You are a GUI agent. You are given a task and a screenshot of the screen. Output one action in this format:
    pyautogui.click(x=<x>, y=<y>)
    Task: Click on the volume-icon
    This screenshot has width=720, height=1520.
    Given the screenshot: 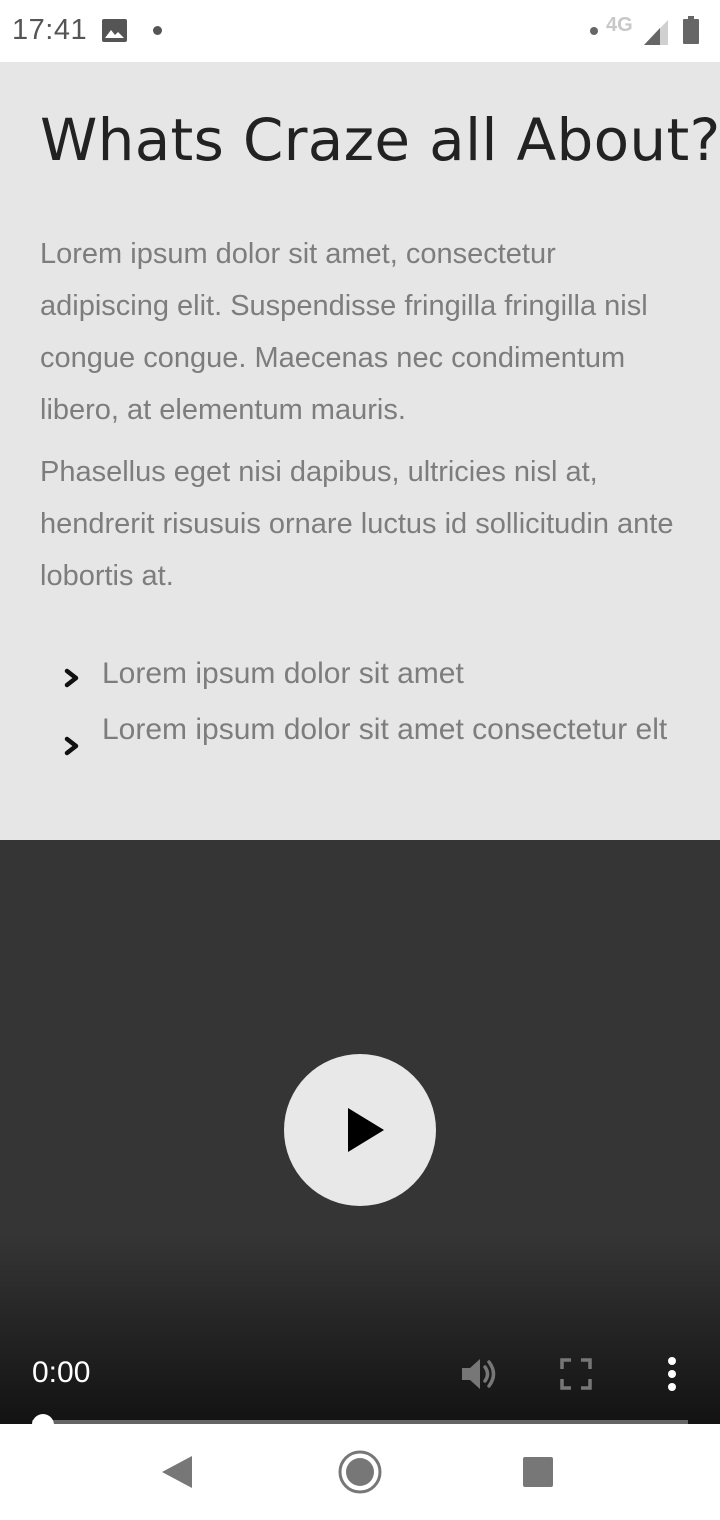 What is the action you would take?
    pyautogui.click(x=480, y=1374)
    